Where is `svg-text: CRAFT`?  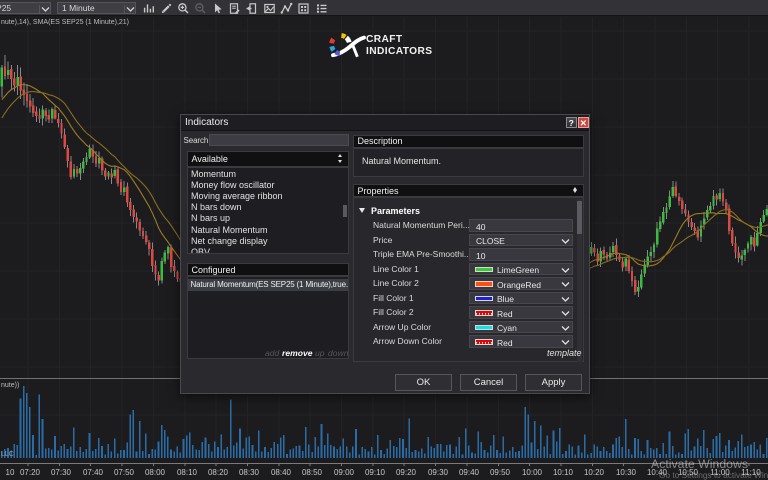
svg-text: CRAFT is located at coordinates (384, 39).